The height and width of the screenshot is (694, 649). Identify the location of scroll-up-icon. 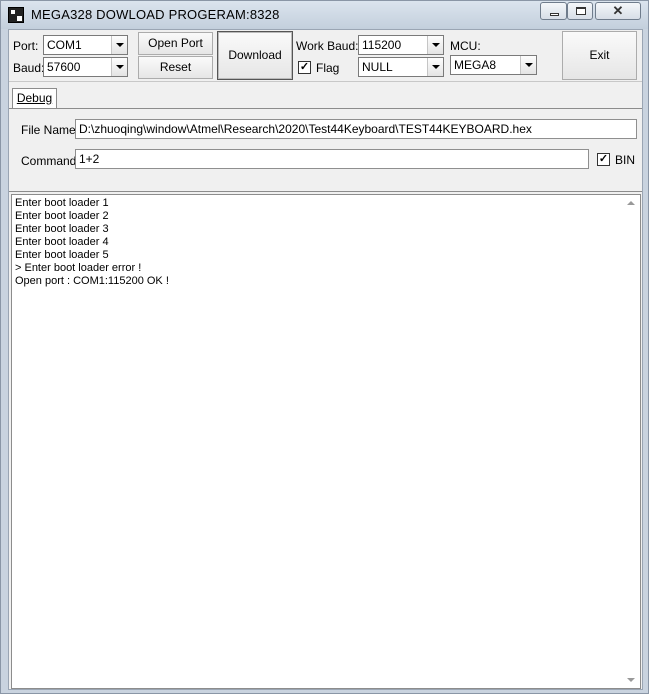
(631, 203).